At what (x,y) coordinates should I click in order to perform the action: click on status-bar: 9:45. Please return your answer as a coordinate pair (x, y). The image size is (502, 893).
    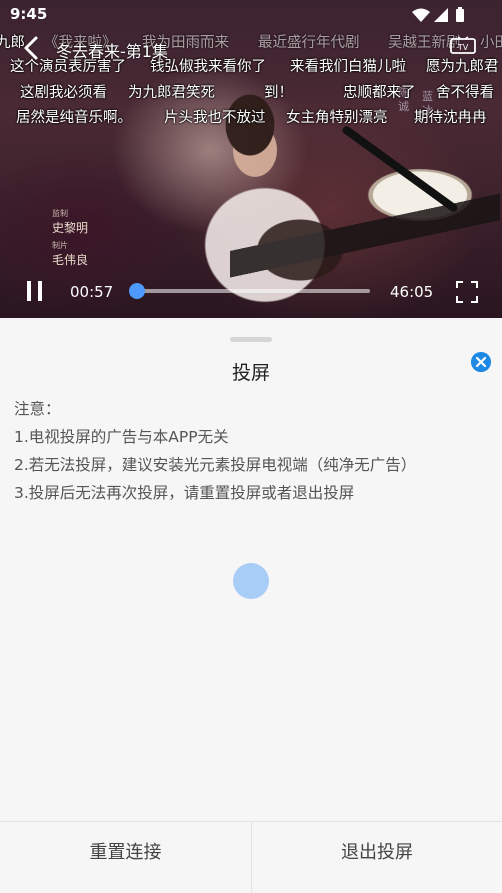
    Looking at the image, I should click on (251, 15).